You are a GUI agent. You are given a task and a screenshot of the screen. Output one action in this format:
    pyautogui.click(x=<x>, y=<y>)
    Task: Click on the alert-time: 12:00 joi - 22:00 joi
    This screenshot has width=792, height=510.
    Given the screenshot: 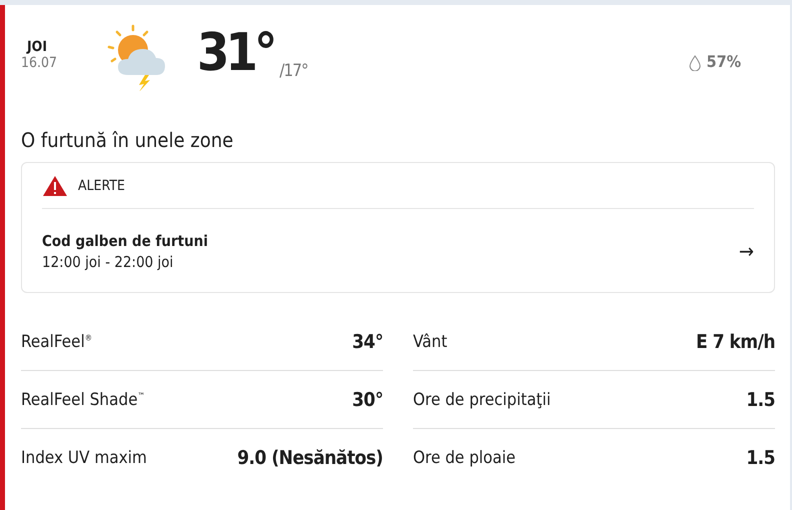 What is the action you would take?
    pyautogui.click(x=108, y=261)
    